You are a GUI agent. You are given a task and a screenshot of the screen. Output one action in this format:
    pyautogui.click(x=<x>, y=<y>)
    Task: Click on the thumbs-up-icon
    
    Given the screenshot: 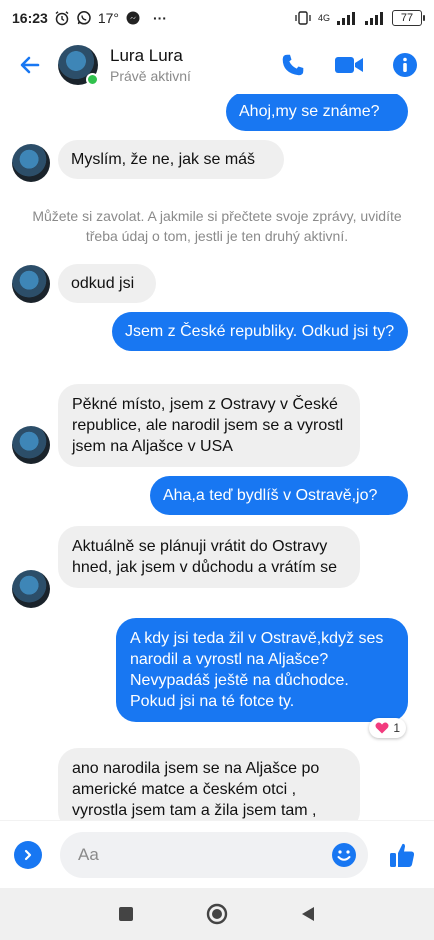 What is the action you would take?
    pyautogui.click(x=402, y=855)
    